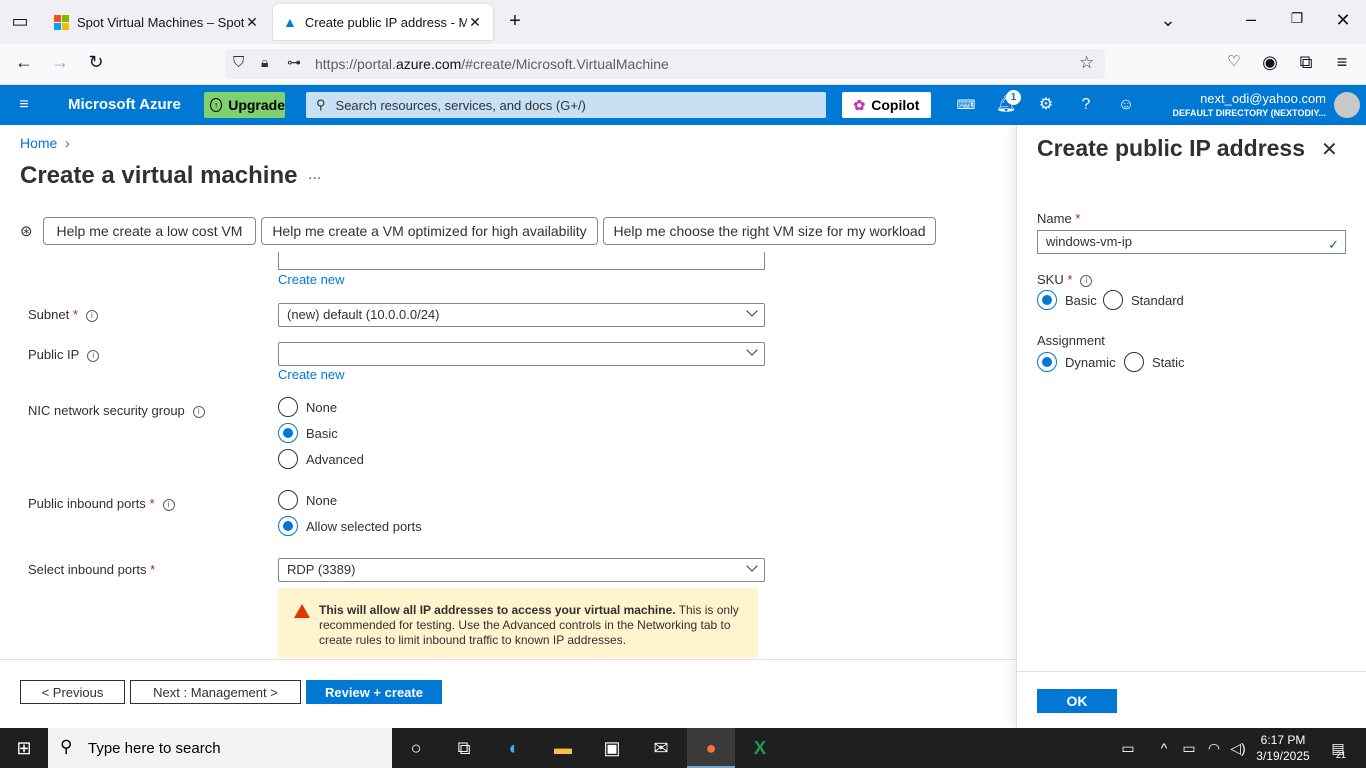 This screenshot has height=768, width=1366. What do you see at coordinates (1283, 756) in the screenshot?
I see `clock-date: 3/19/2025` at bounding box center [1283, 756].